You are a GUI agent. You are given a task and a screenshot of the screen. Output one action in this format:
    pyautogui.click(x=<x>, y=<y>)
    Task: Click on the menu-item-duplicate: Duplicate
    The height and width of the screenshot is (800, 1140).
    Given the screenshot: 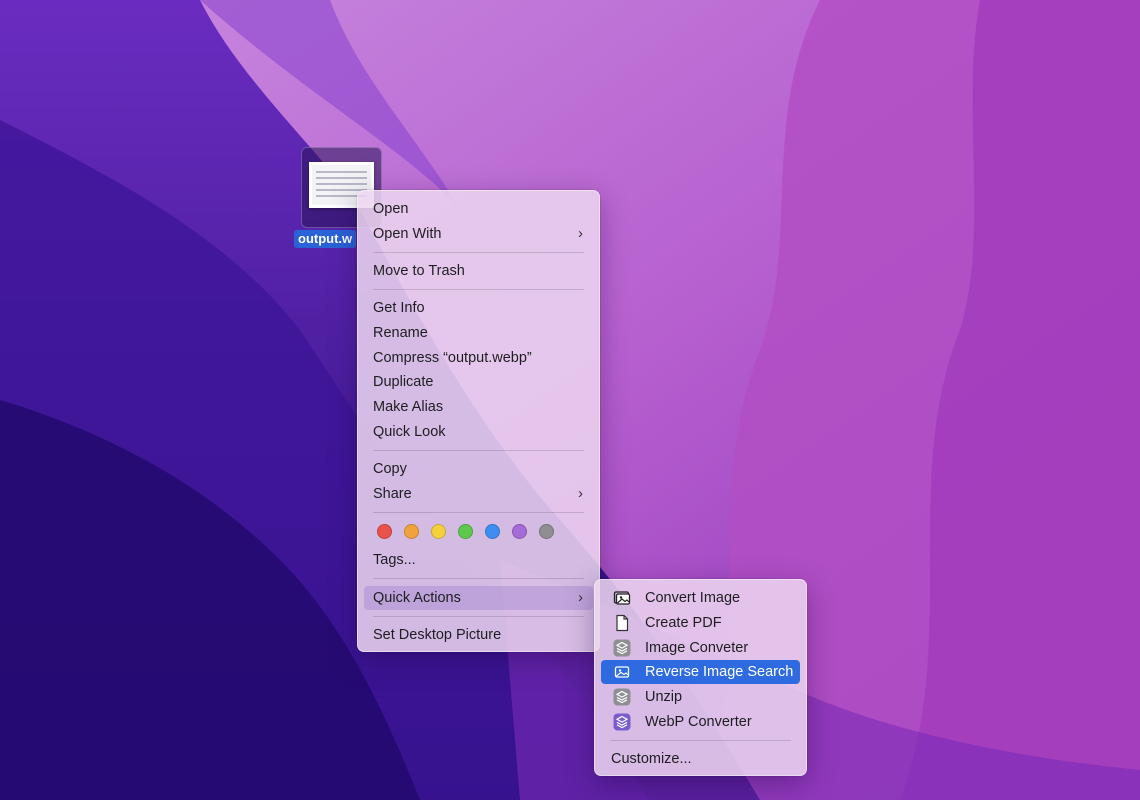 What is the action you would take?
    pyautogui.click(x=478, y=382)
    